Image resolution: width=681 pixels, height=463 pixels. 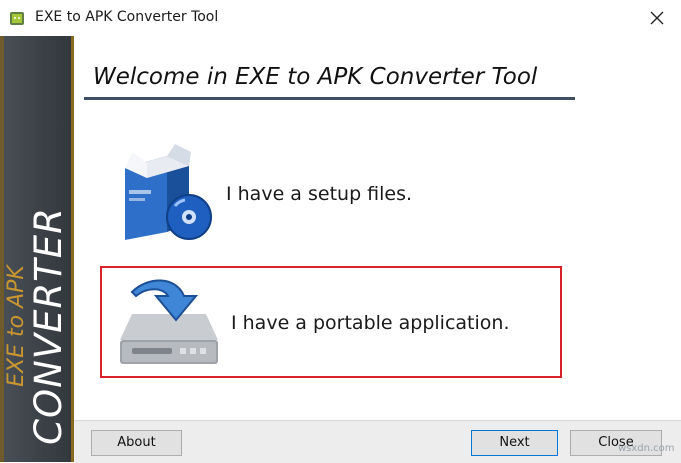 I want to click on hard-drive-download-icon, so click(x=169, y=322).